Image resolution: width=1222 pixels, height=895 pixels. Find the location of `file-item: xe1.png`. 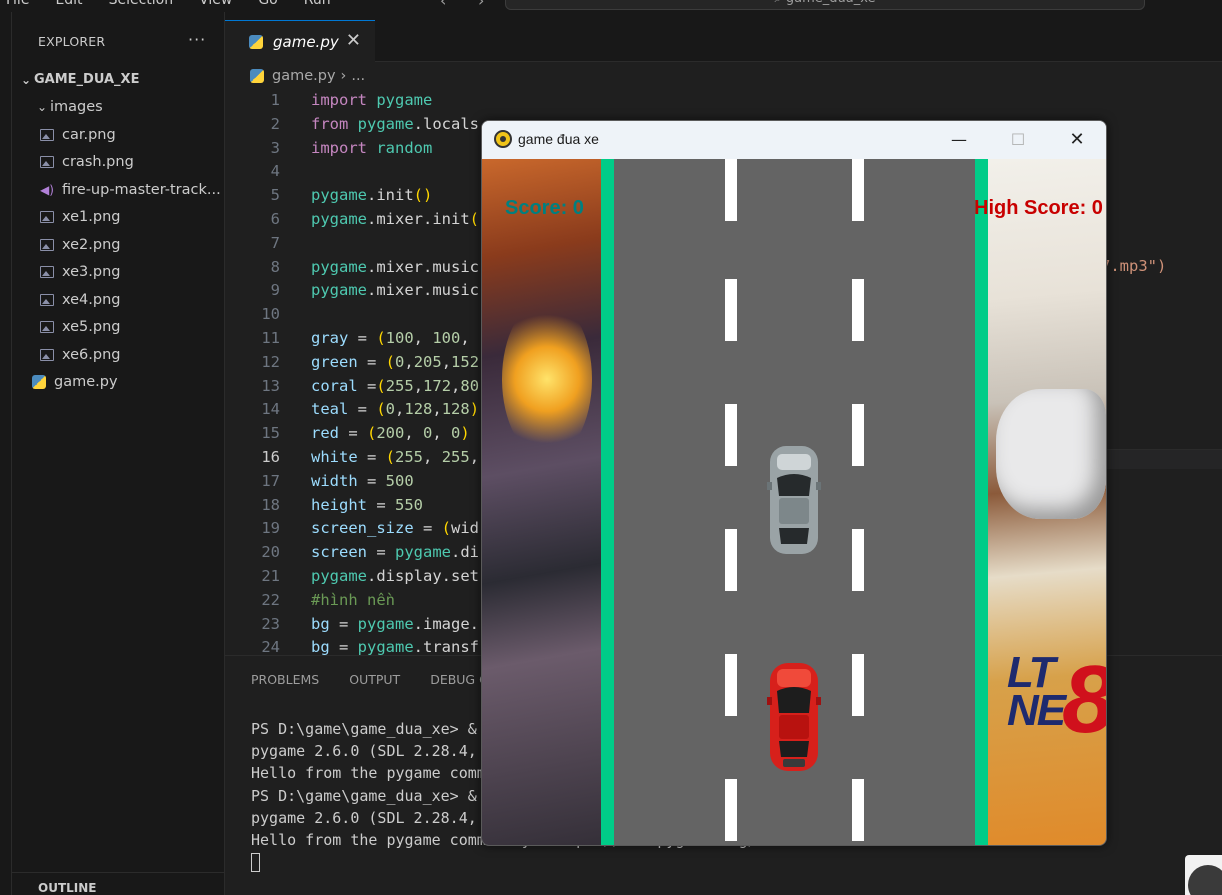

file-item: xe1.png is located at coordinates (118, 218).